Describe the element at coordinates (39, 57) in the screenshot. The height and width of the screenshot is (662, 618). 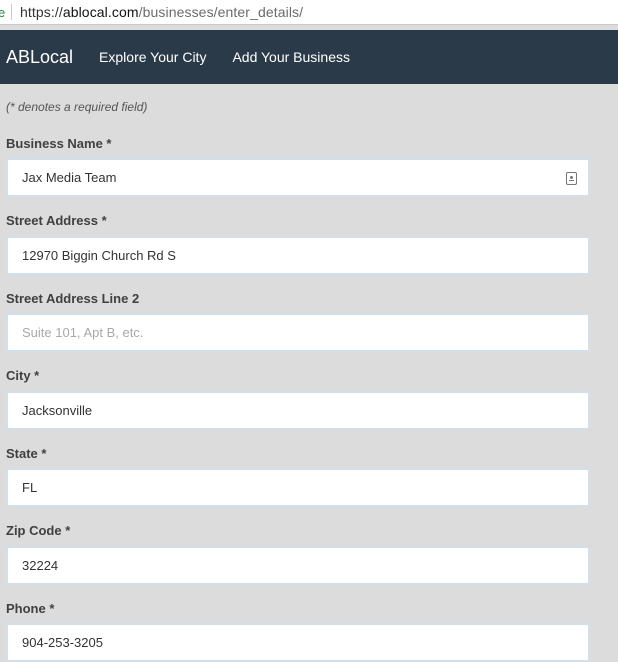
I see `brand-logo: ABLocal` at that location.